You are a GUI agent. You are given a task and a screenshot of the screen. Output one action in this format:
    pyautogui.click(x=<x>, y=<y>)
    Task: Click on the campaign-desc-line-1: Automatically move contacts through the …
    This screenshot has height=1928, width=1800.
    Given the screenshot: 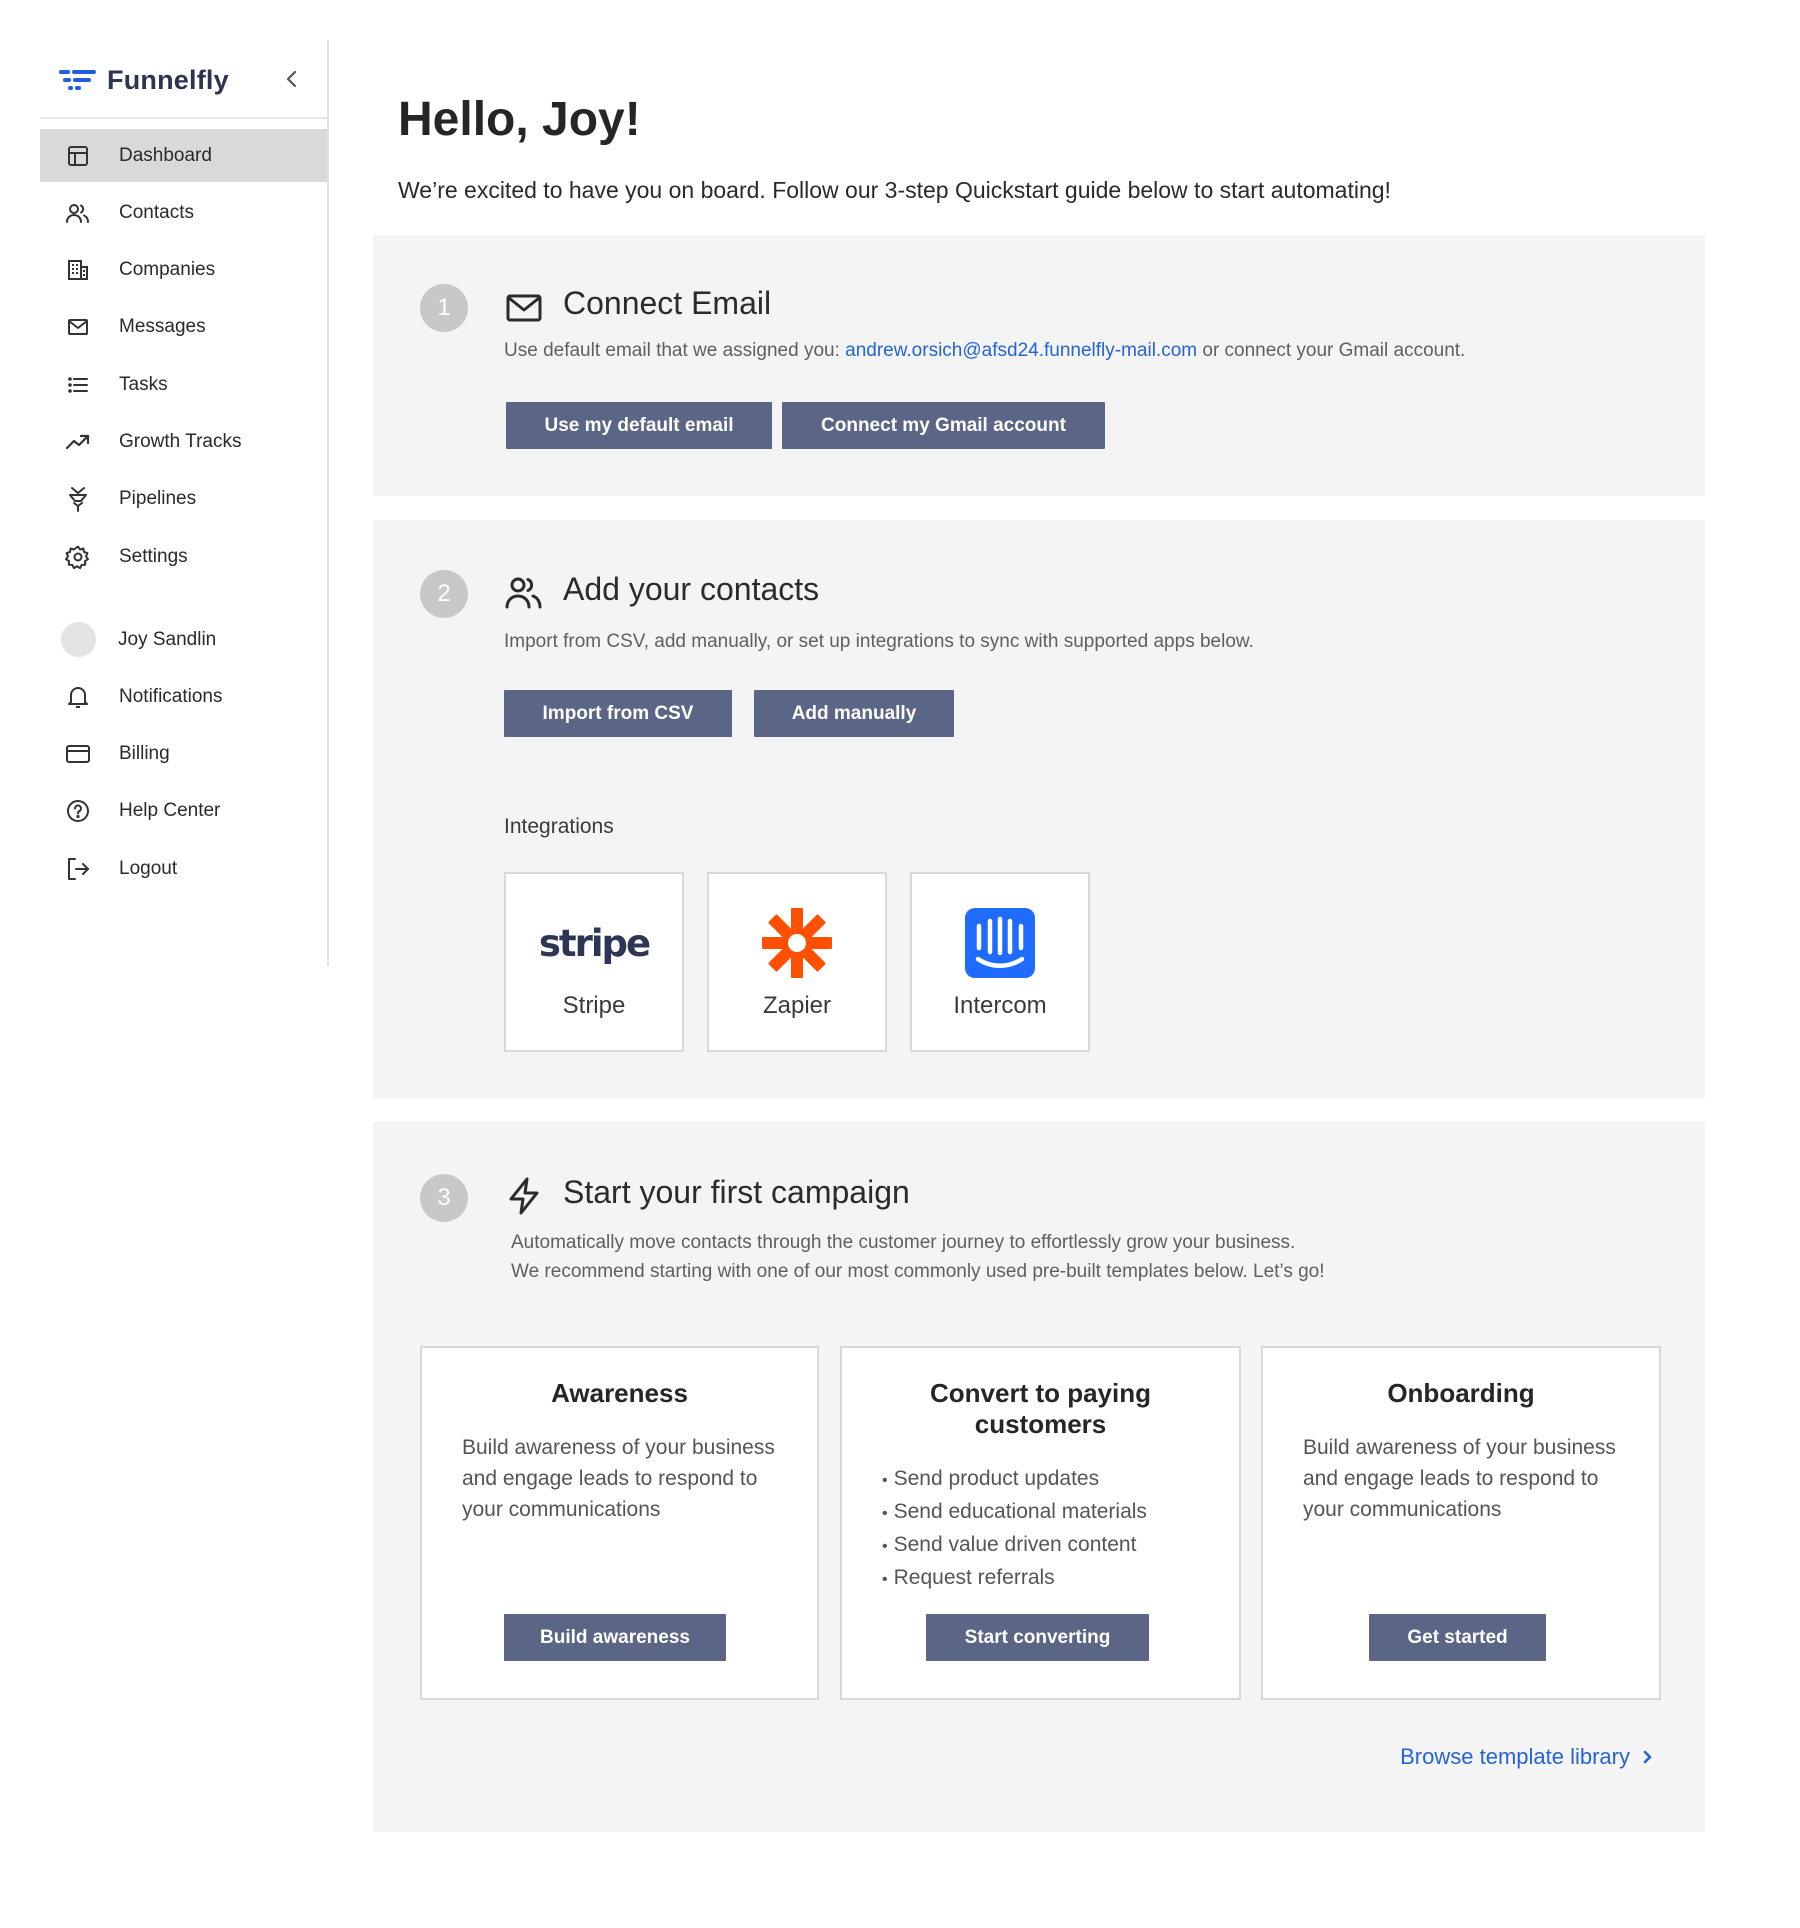 What is the action you would take?
    pyautogui.click(x=903, y=1242)
    